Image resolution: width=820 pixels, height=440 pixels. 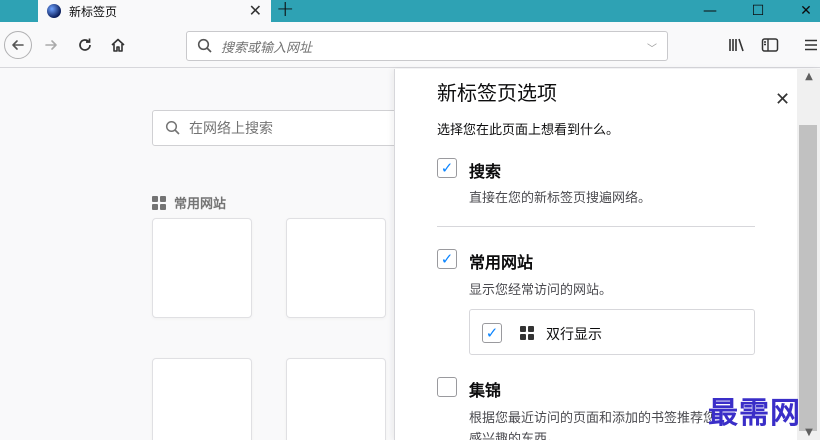 I want to click on topsites-checkbox: ✓, so click(x=447, y=259).